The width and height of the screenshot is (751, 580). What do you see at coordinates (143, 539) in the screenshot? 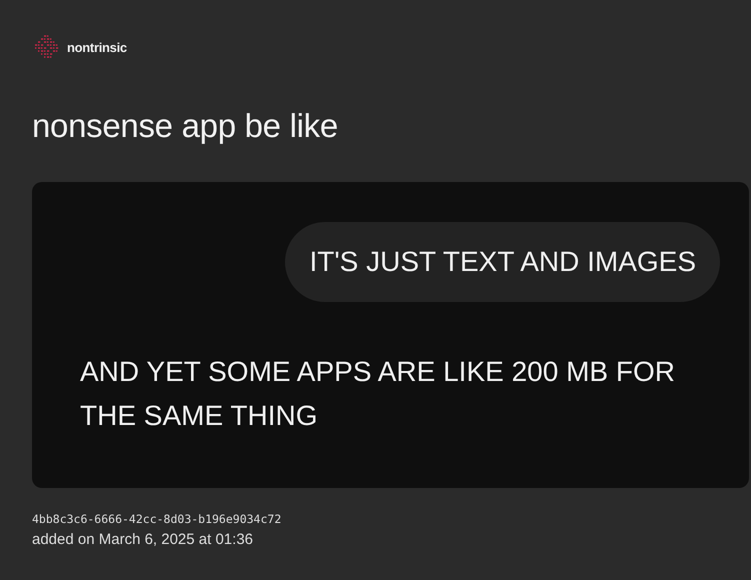
I see `added-date: added on March 6, 2025 at 01:36` at bounding box center [143, 539].